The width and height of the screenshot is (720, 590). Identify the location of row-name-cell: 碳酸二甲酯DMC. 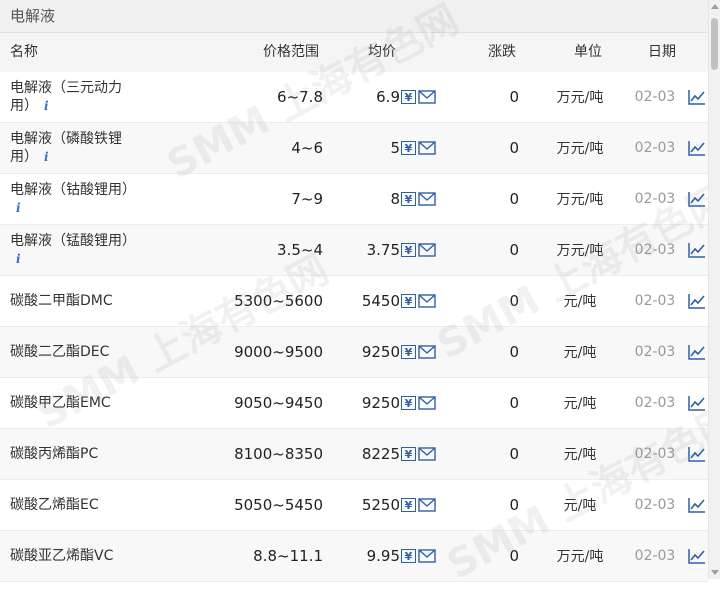
(80, 301).